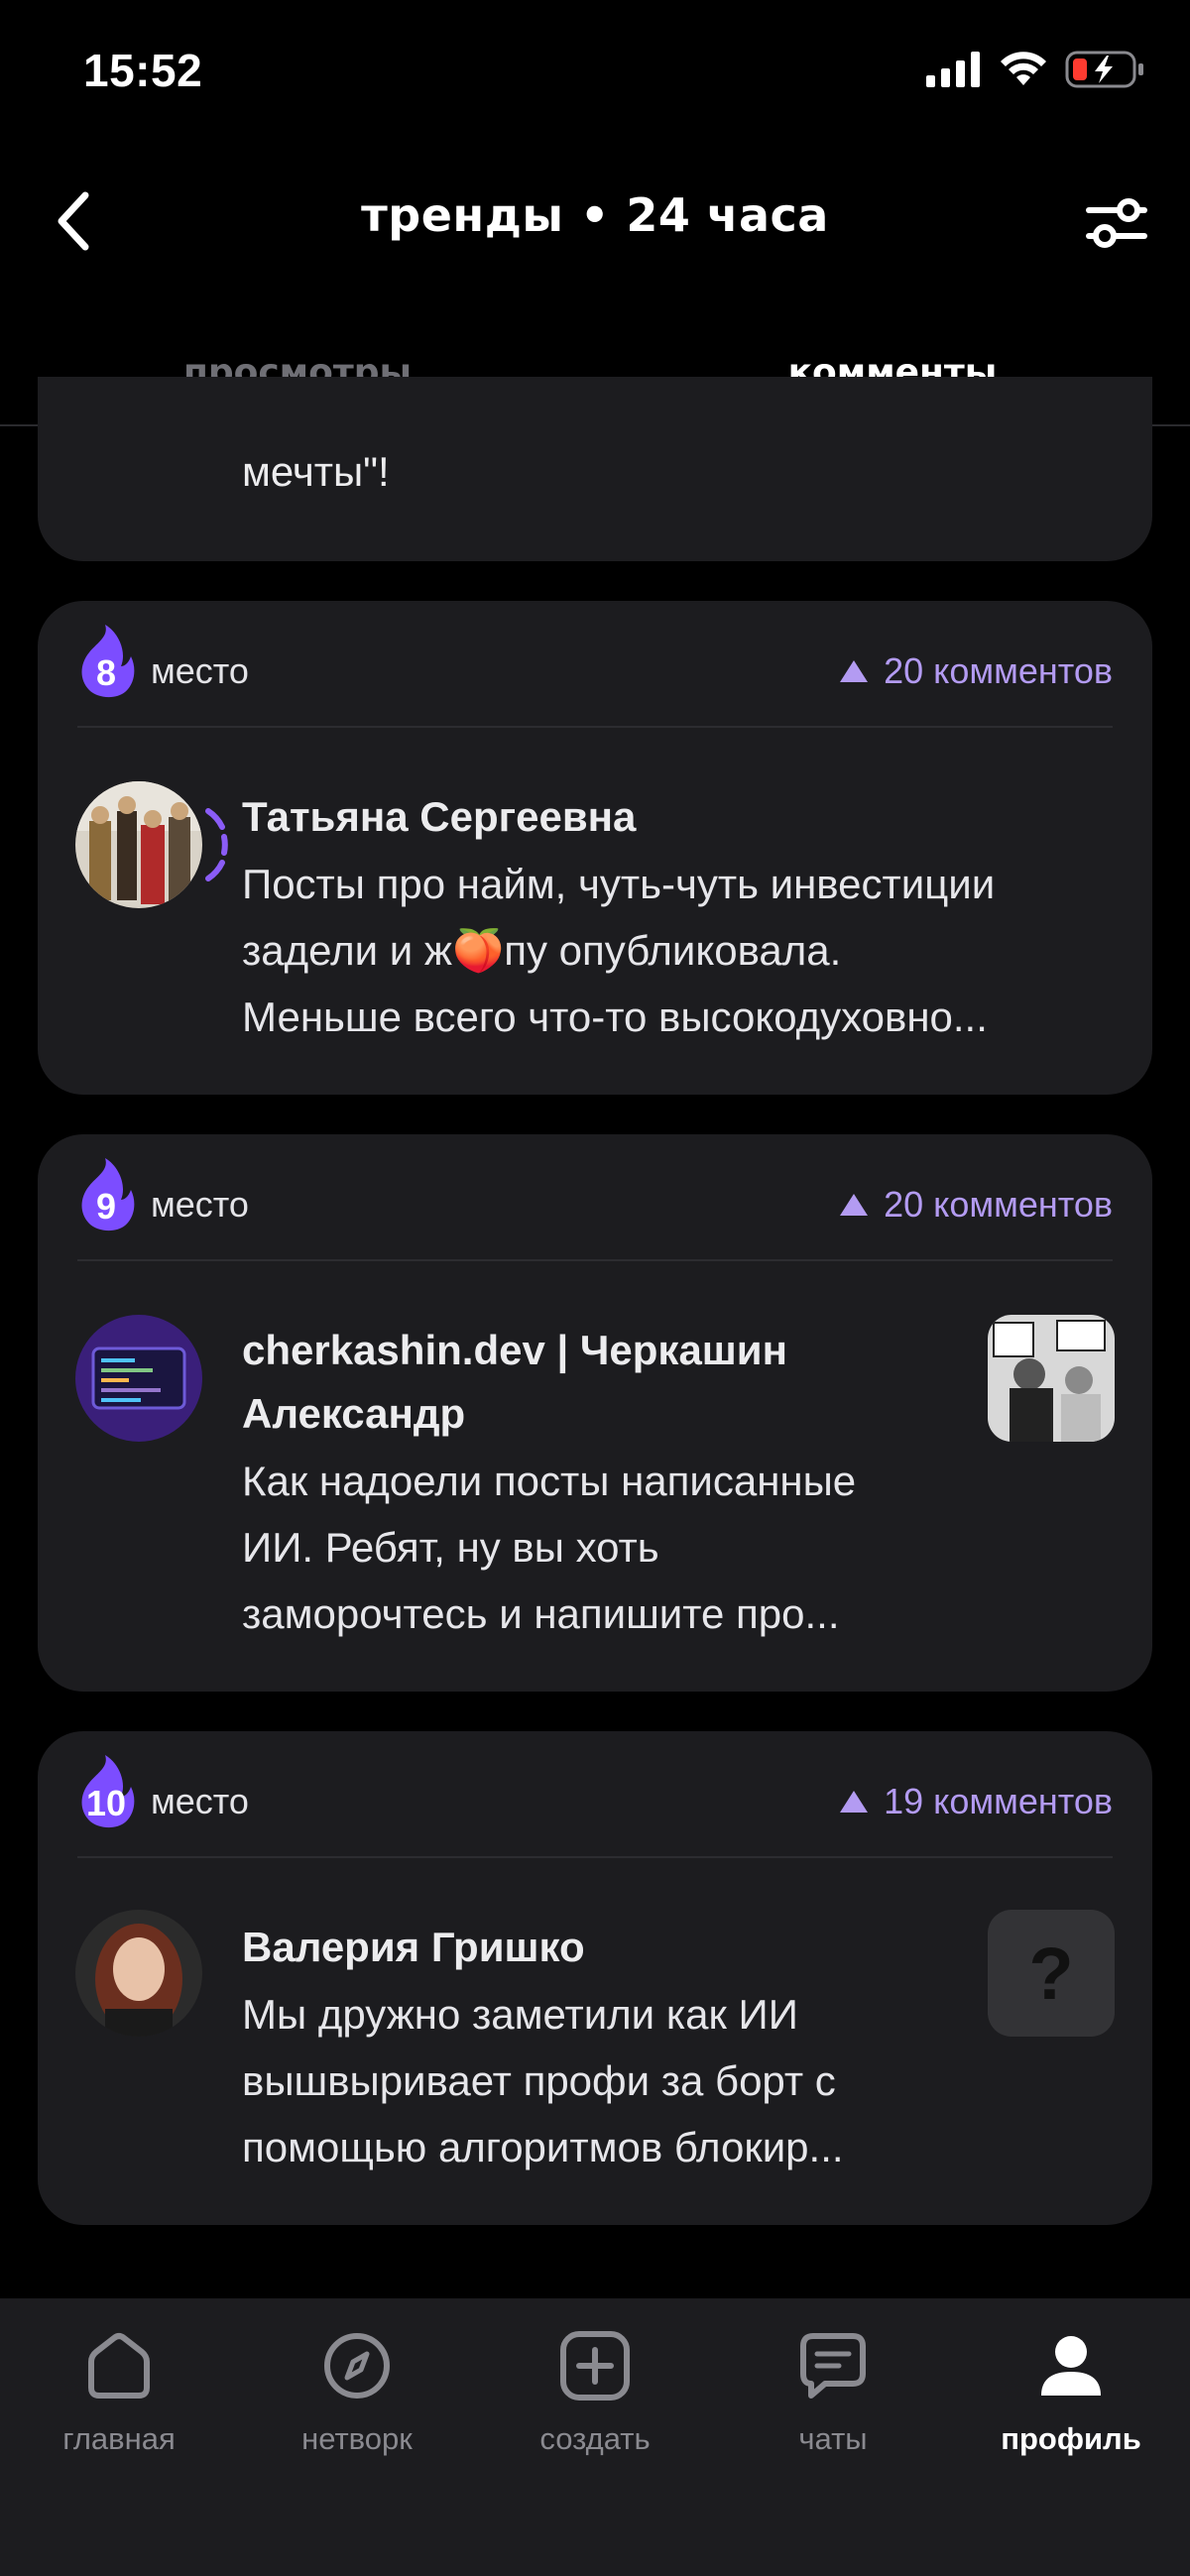  What do you see at coordinates (316, 472) in the screenshot?
I see `post-text: мечты"!` at bounding box center [316, 472].